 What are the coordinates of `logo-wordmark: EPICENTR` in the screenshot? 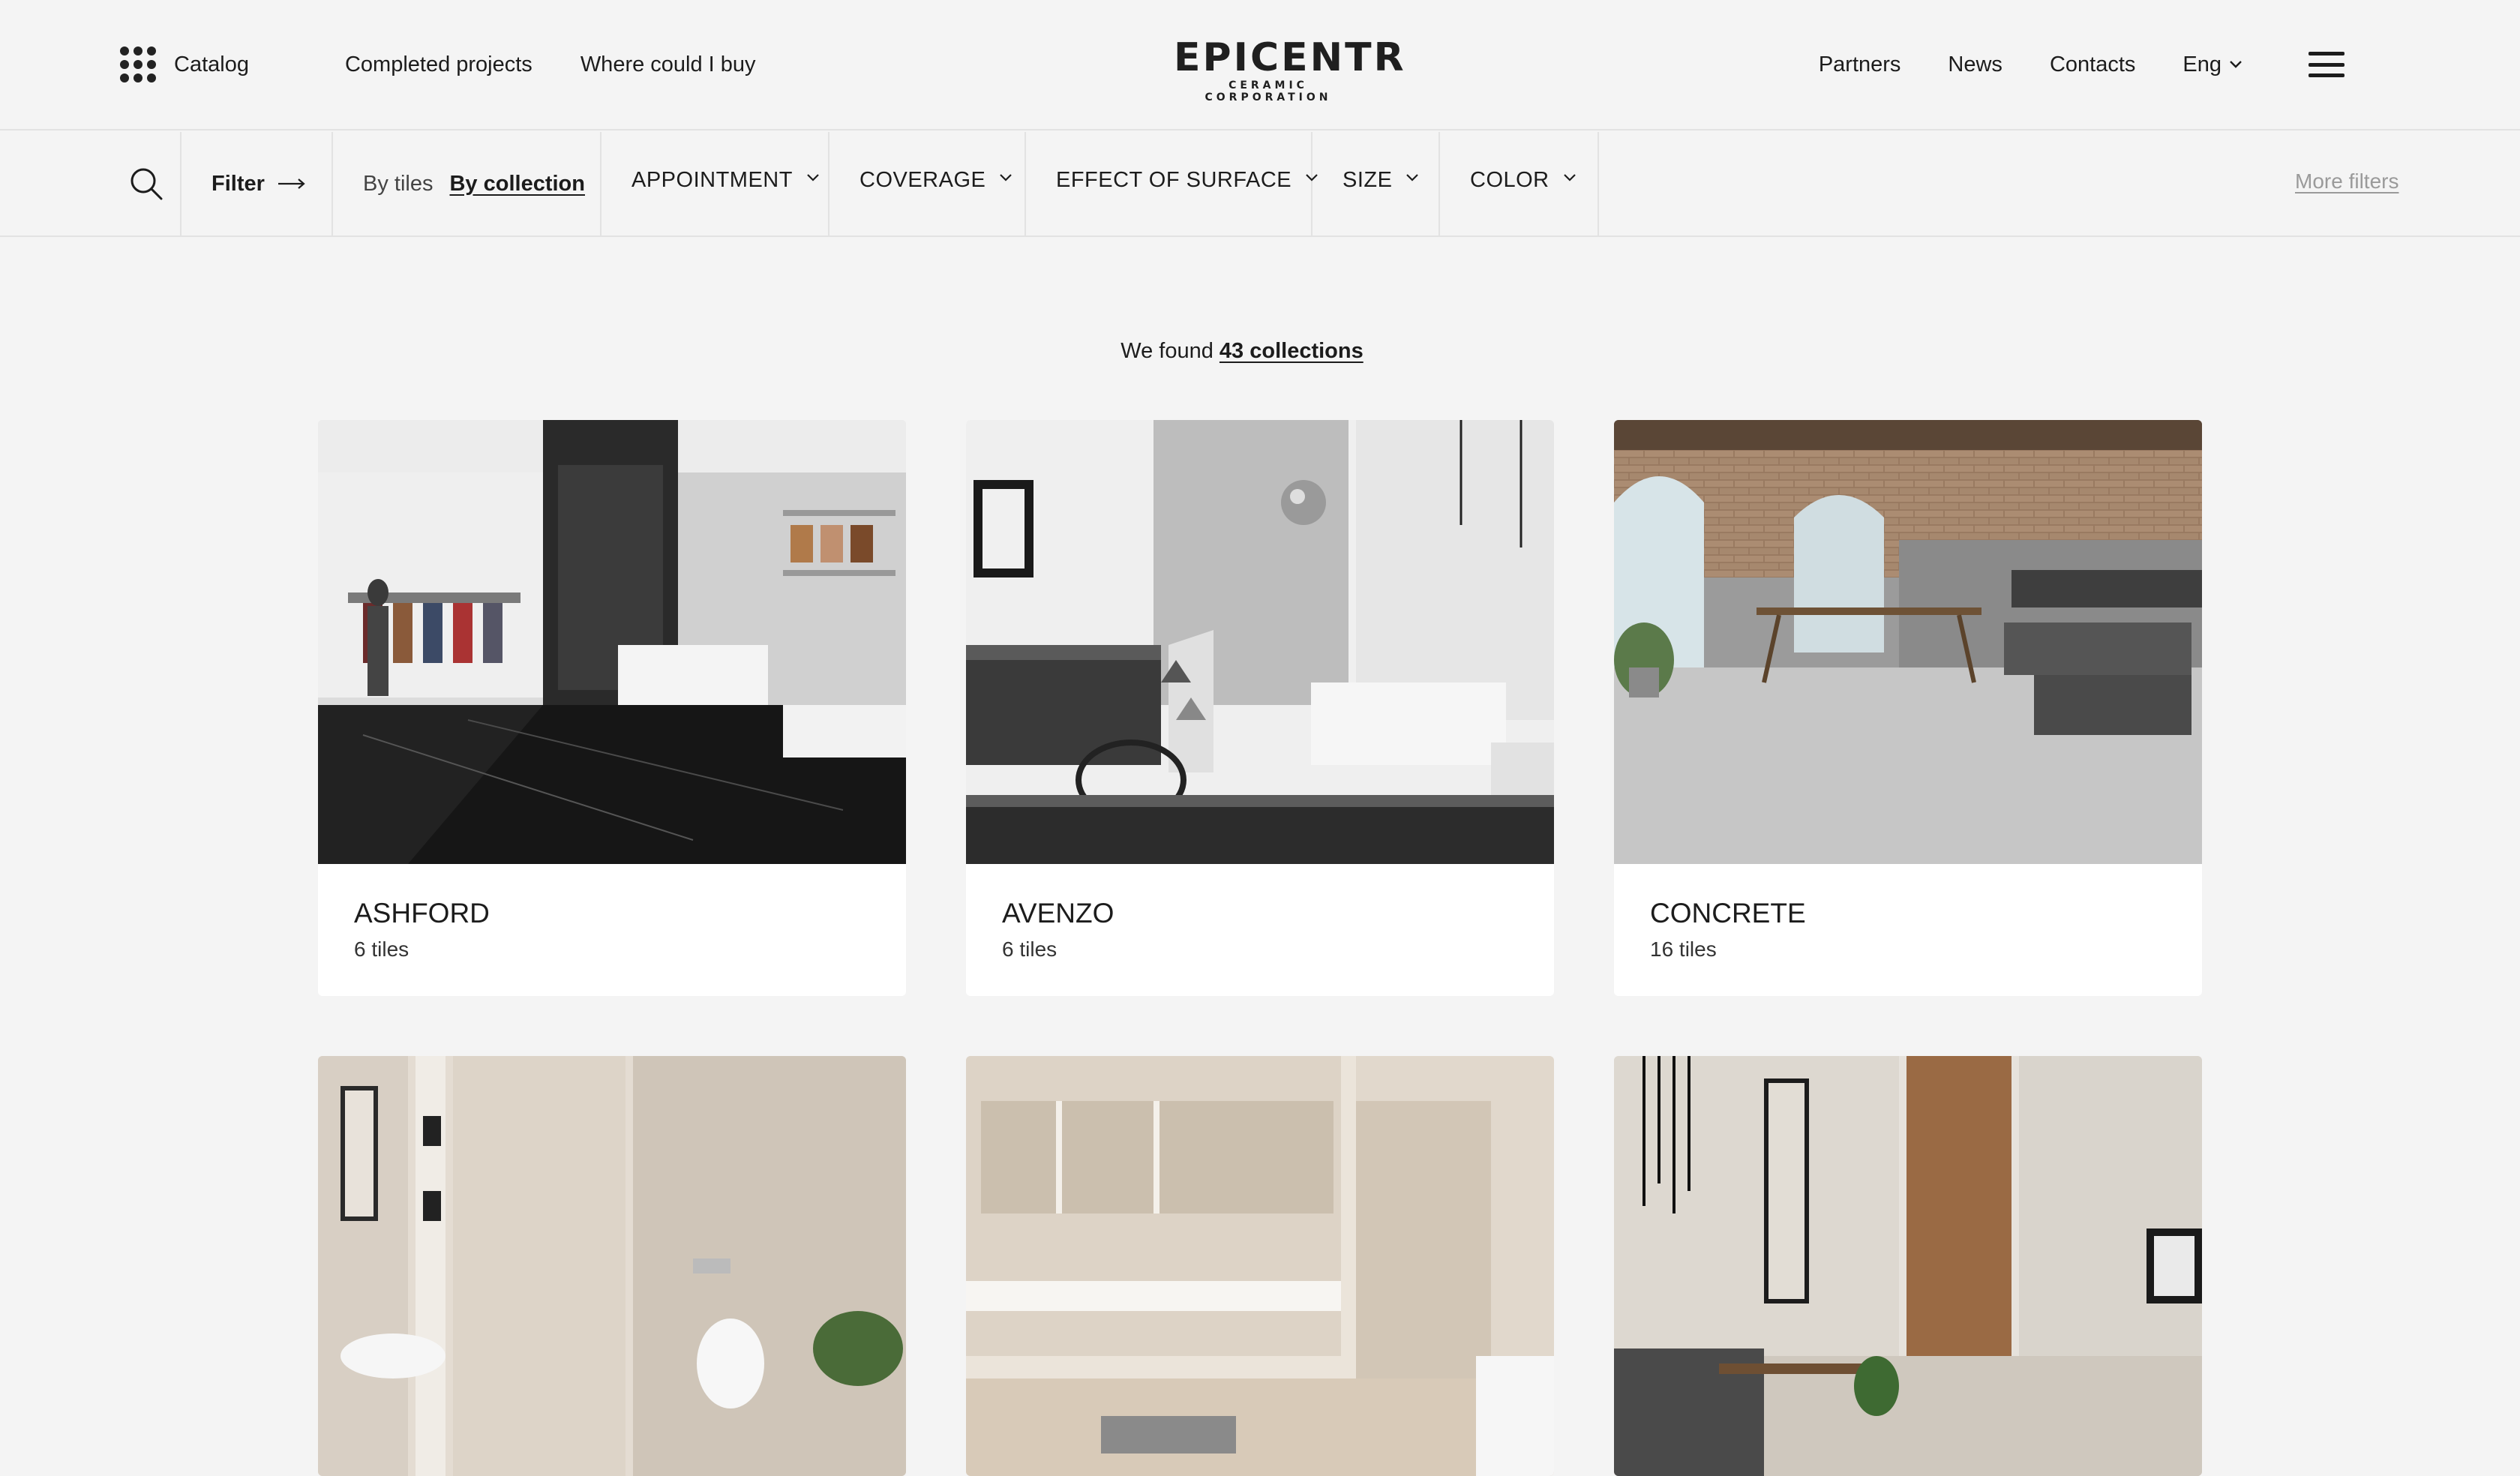 It's located at (1290, 57).